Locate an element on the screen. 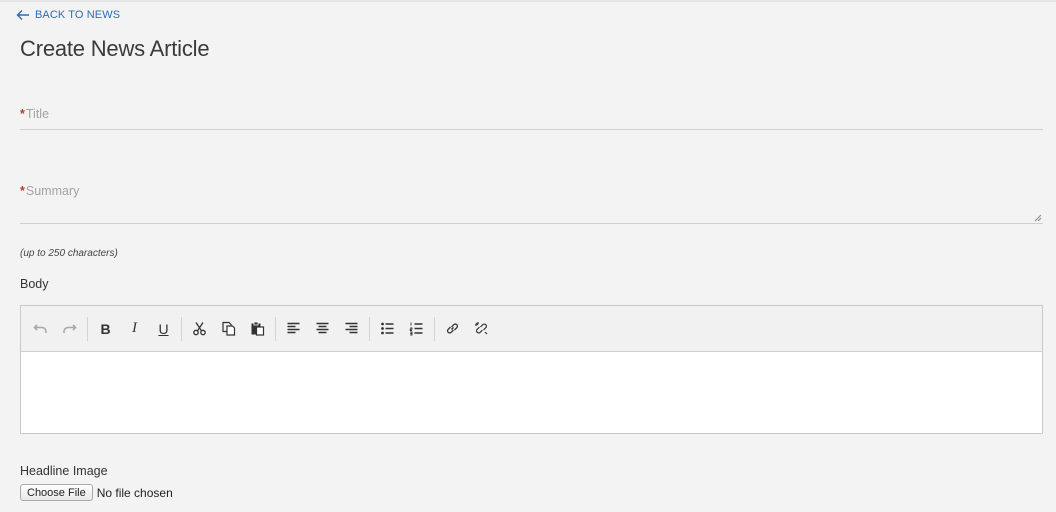 The image size is (1056, 512). italic-icon: I is located at coordinates (134, 329).